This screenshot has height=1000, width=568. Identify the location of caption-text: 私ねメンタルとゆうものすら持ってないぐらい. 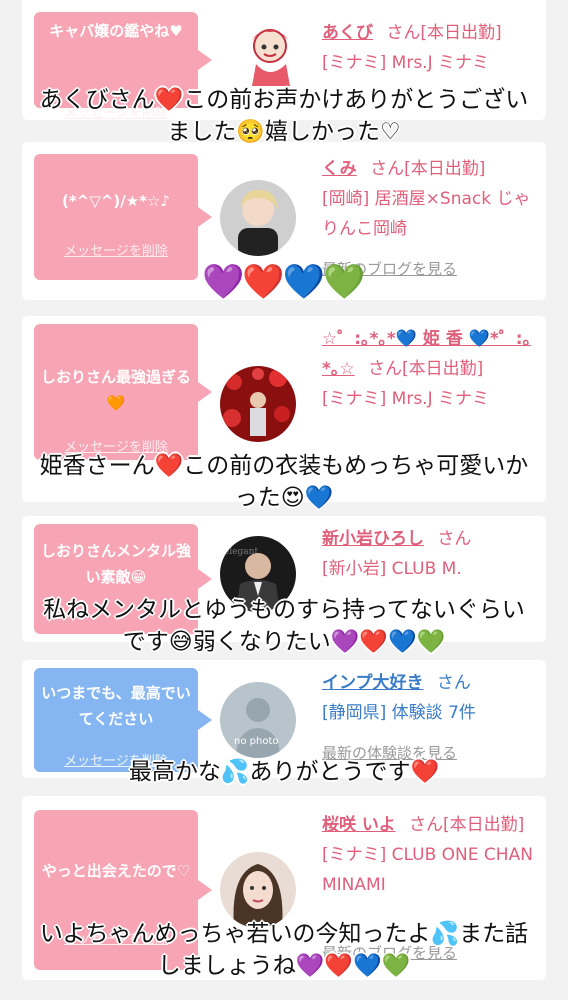
(284, 610).